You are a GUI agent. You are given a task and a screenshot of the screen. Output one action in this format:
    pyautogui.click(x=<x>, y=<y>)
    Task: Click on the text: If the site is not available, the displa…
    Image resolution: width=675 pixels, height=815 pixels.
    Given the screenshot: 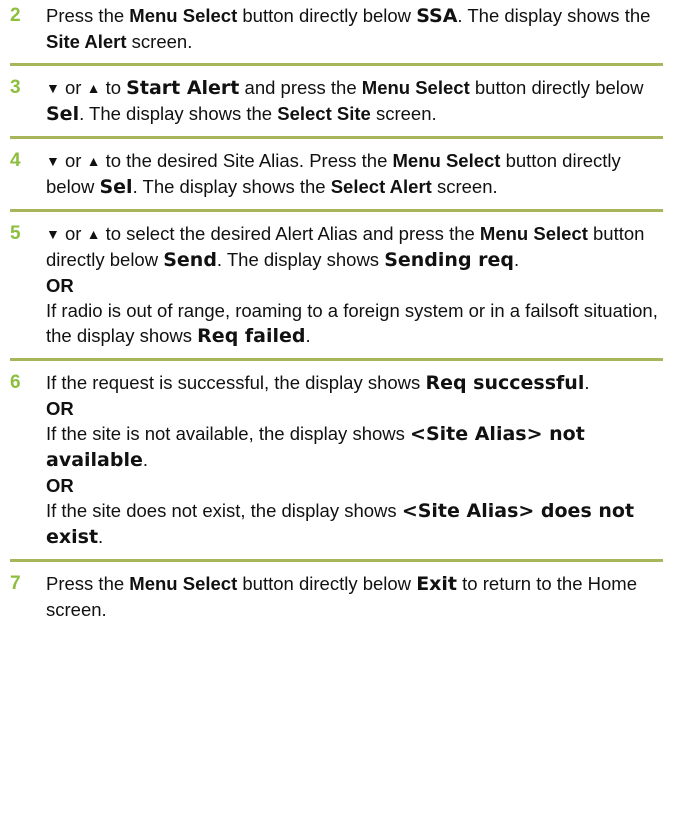 What is the action you would take?
    pyautogui.click(x=228, y=433)
    